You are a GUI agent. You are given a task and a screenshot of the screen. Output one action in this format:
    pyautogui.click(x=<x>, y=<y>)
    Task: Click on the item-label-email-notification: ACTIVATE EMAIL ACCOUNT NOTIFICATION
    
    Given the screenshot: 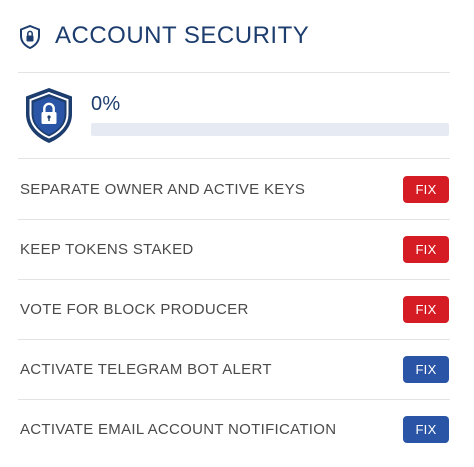 What is the action you would take?
    pyautogui.click(x=178, y=429)
    